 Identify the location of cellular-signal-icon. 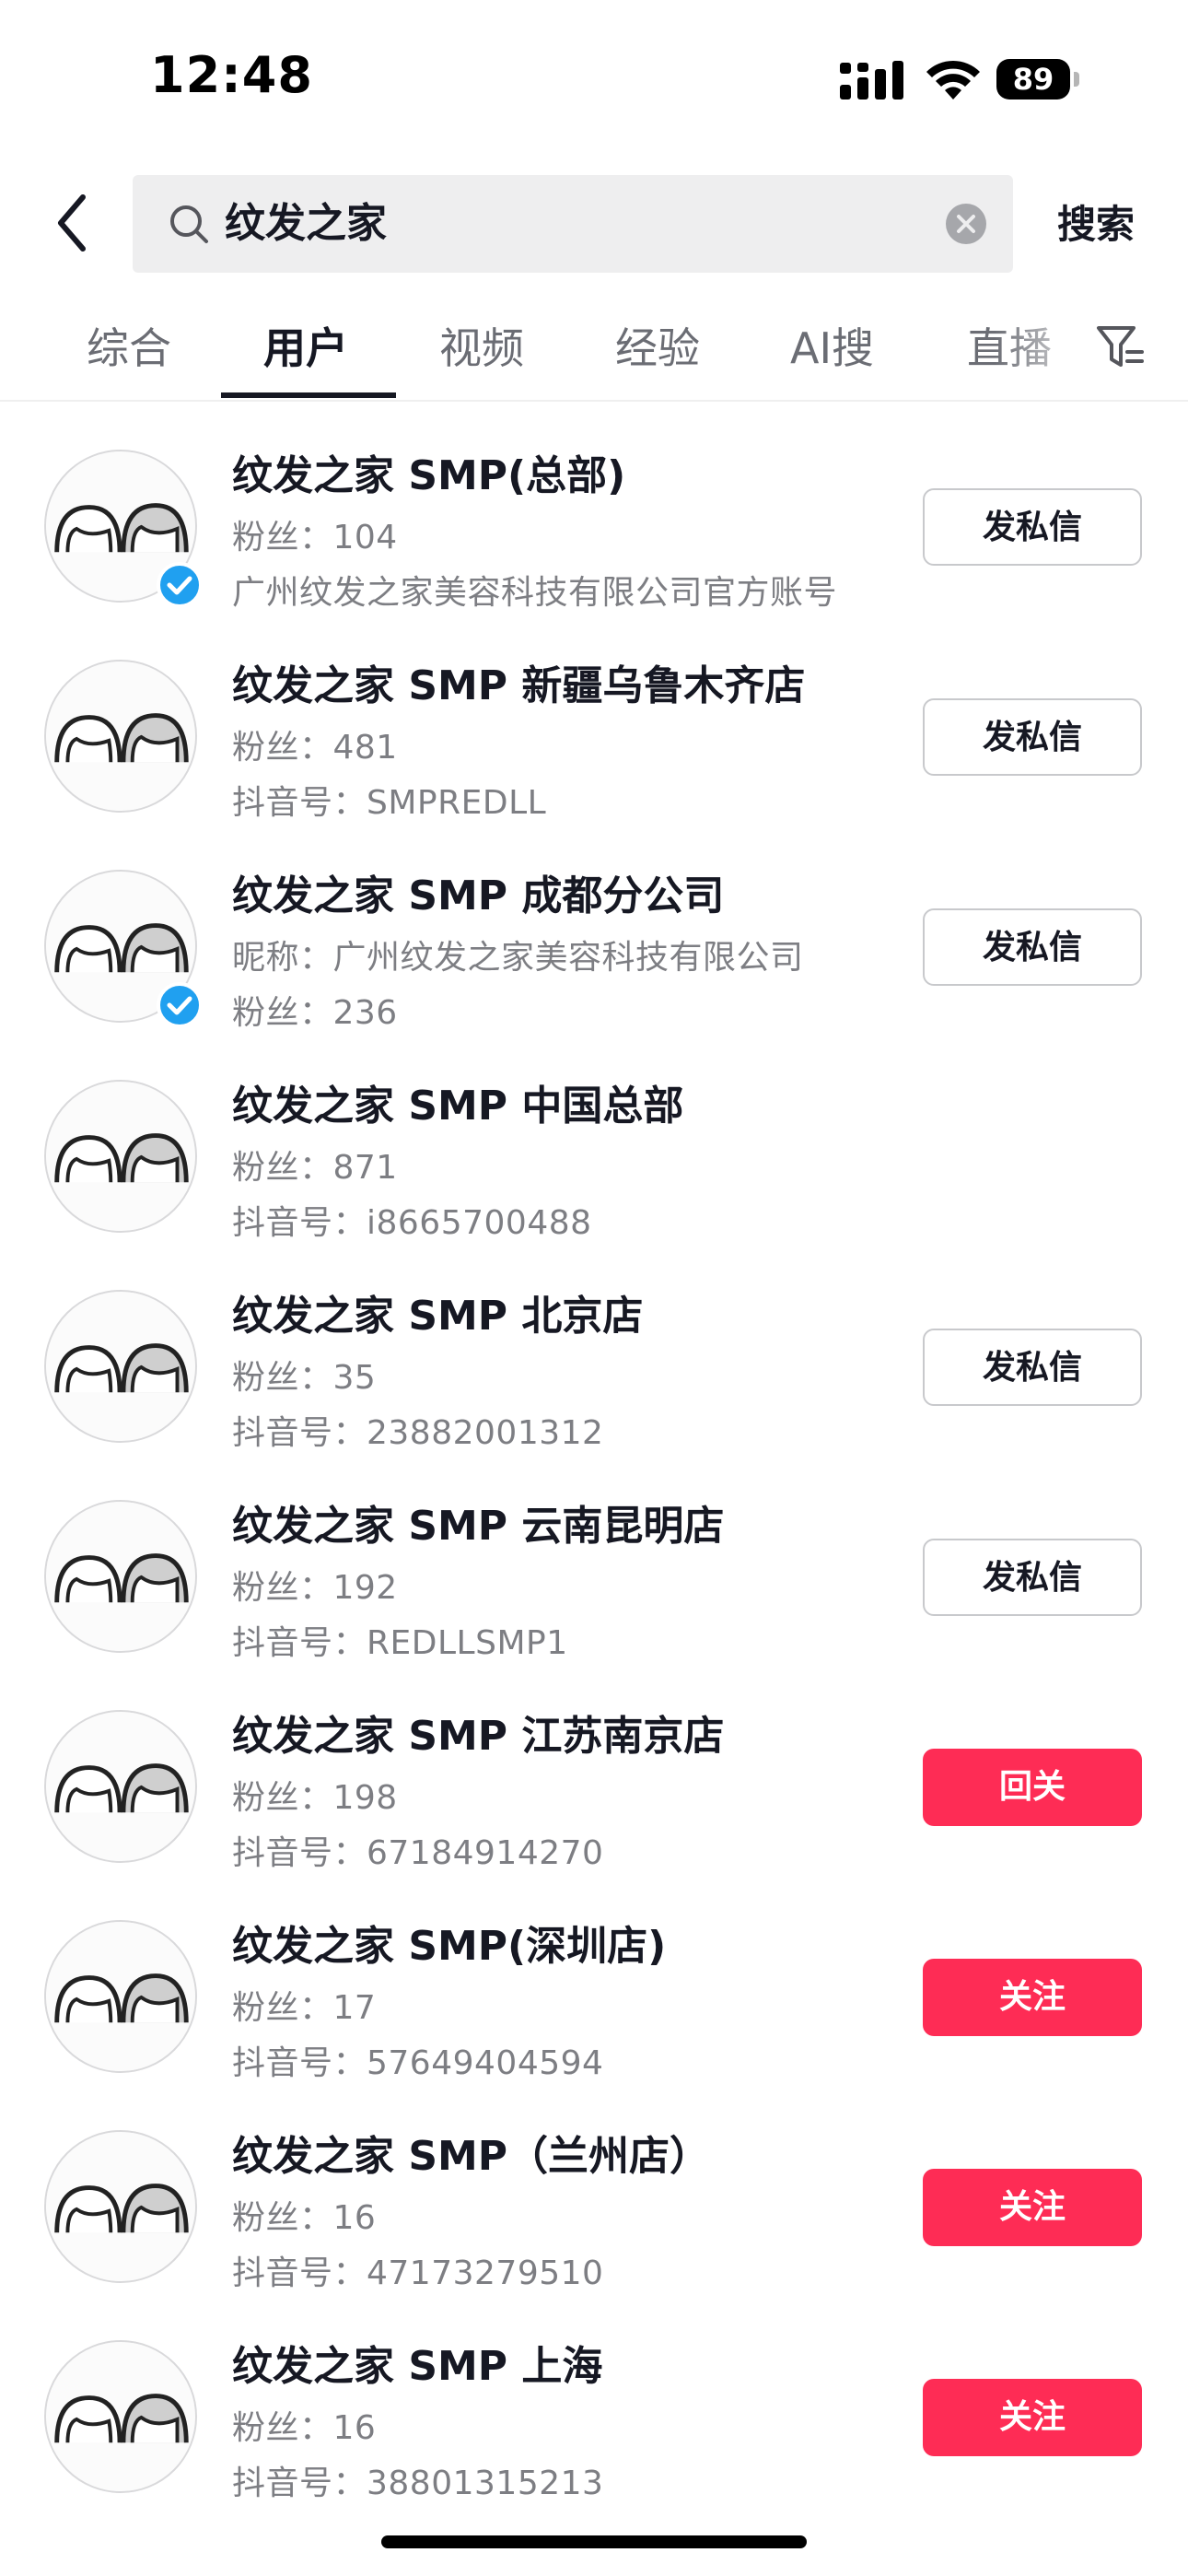
(871, 80).